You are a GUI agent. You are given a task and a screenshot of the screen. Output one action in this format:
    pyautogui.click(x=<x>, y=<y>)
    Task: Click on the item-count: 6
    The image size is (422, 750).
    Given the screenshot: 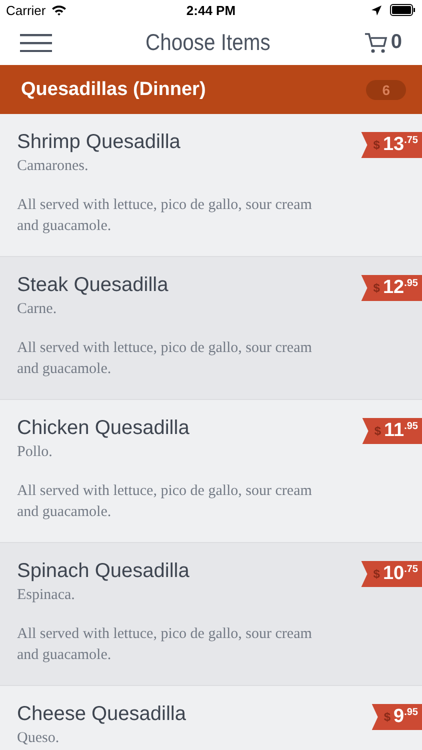 What is the action you would take?
    pyautogui.click(x=386, y=90)
    